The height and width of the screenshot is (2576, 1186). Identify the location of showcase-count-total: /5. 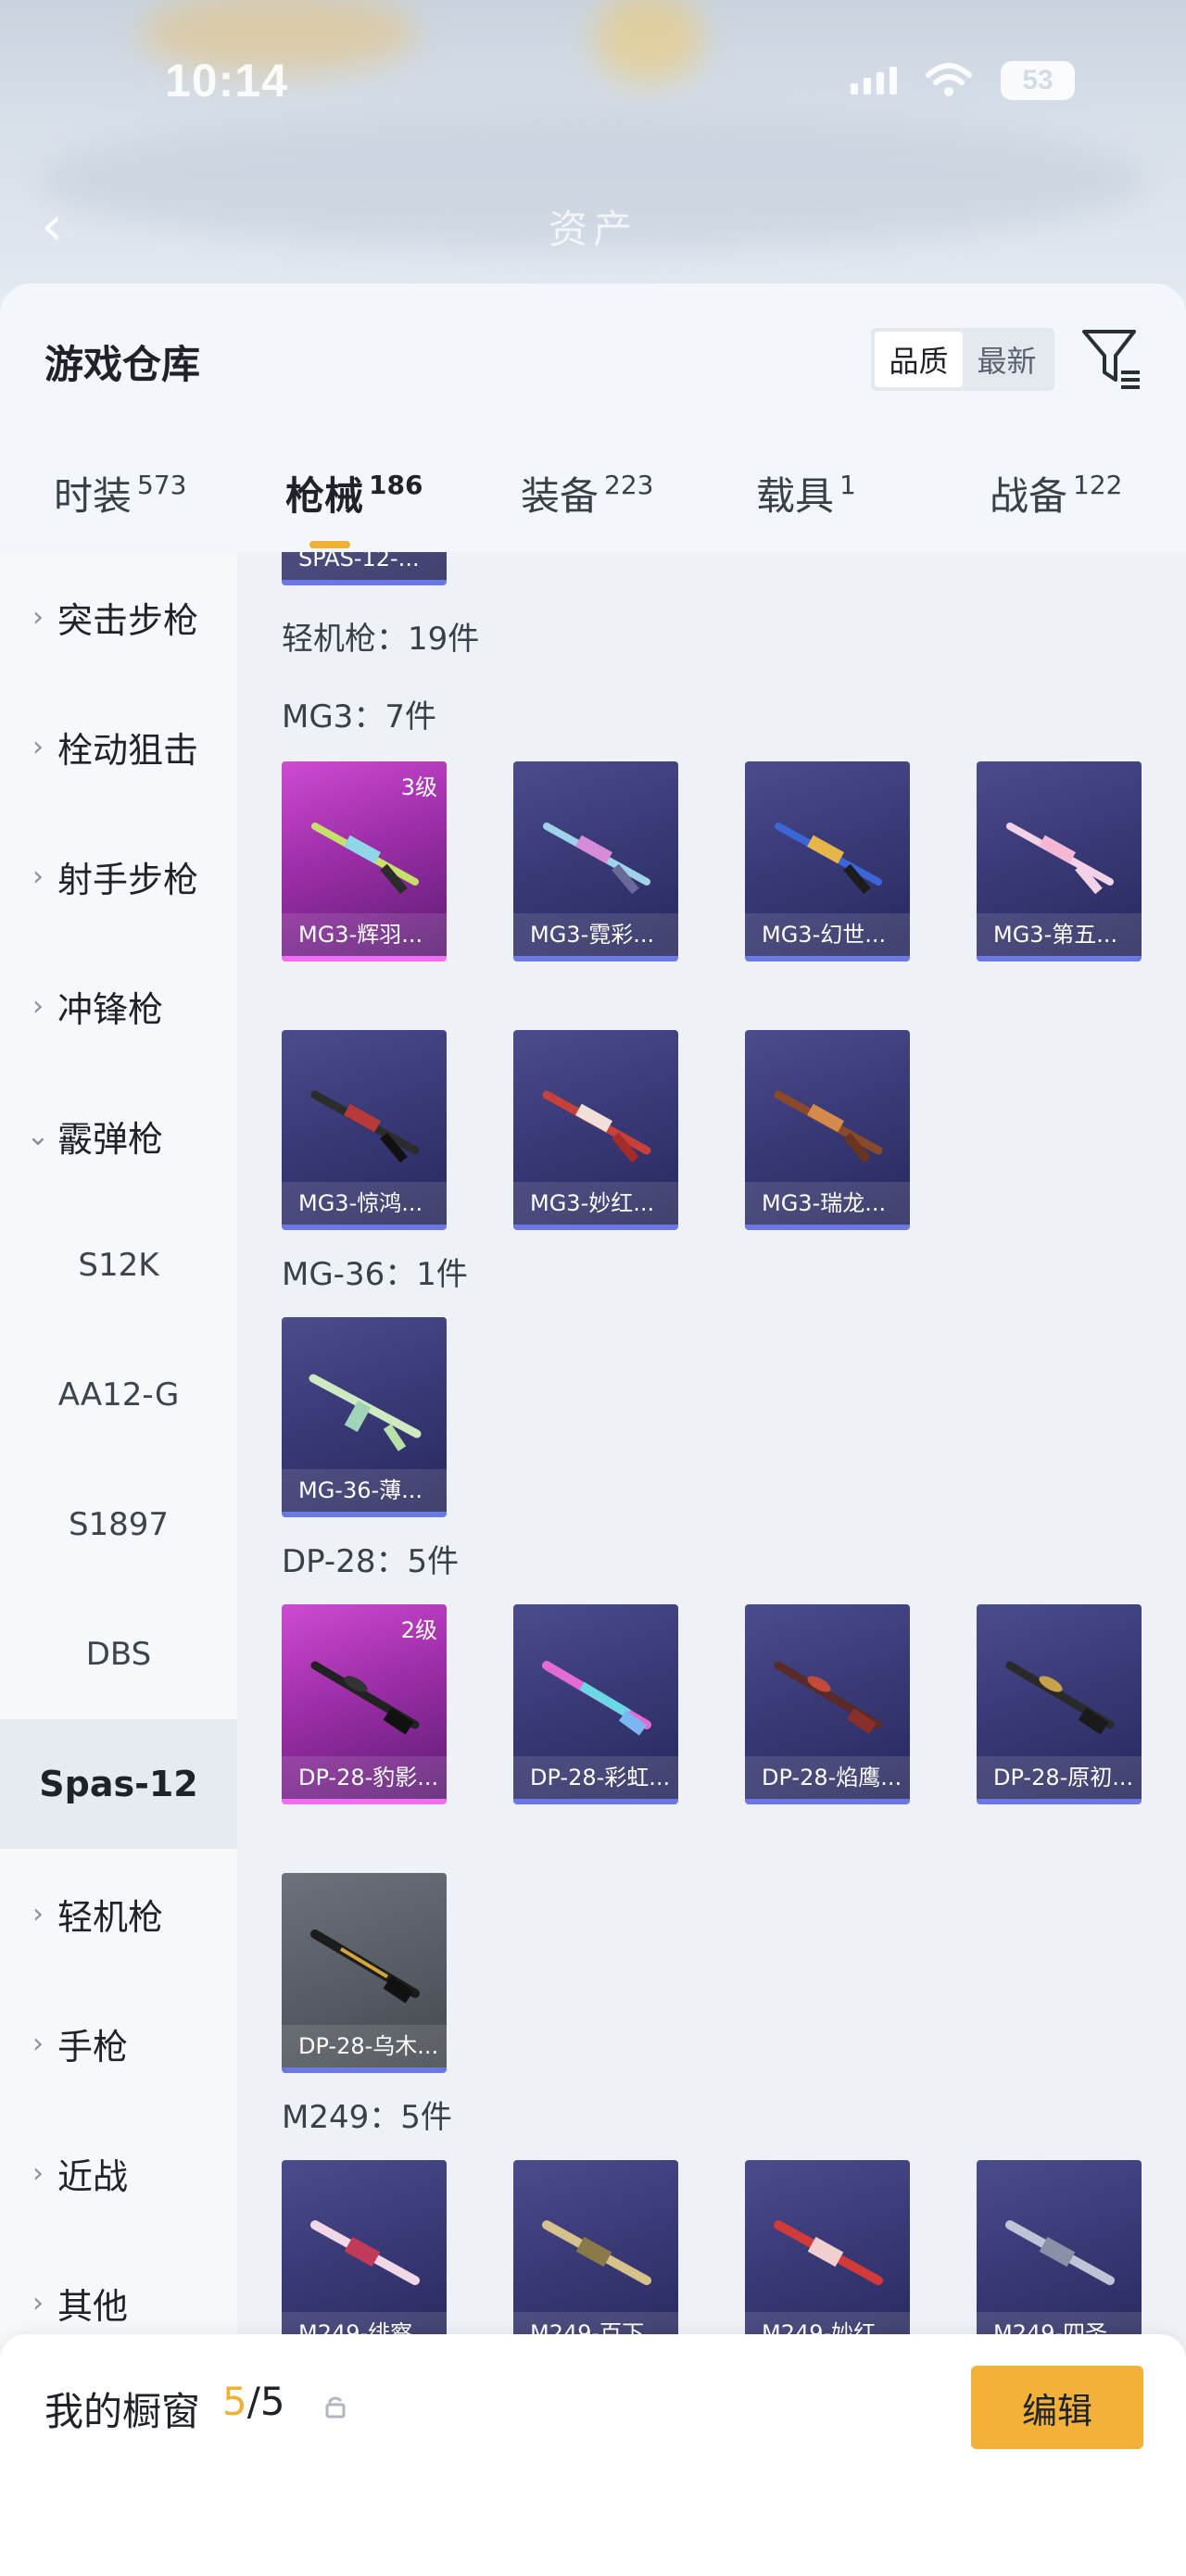
(265, 2401).